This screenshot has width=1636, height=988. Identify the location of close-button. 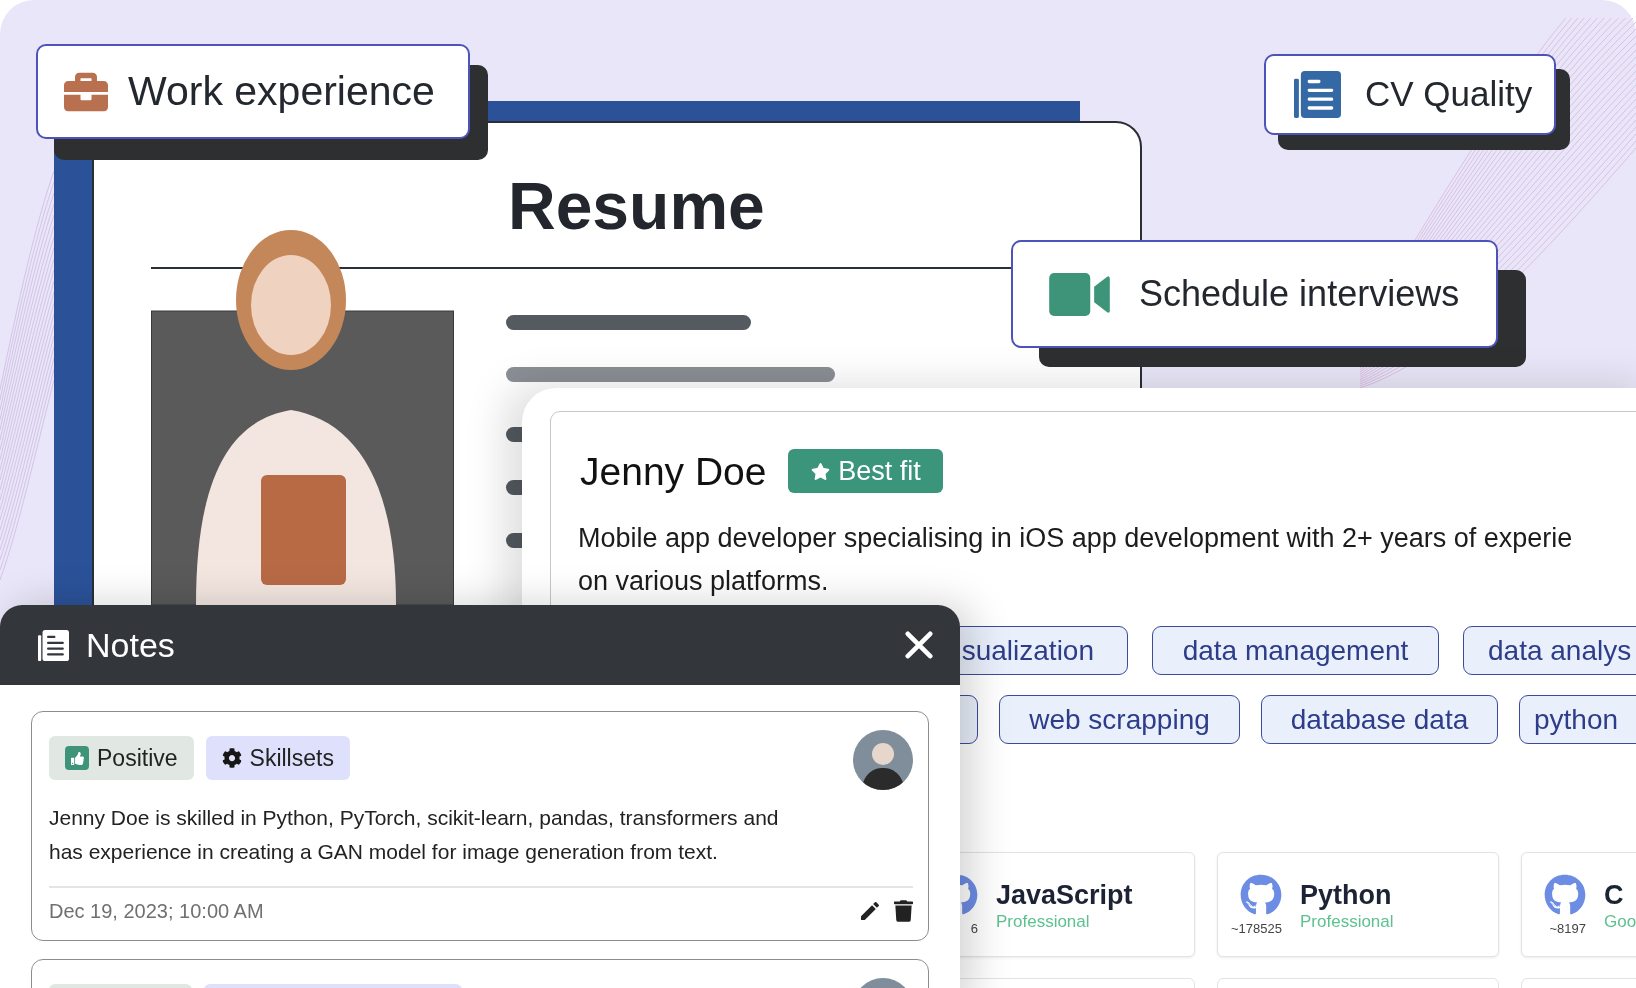
(919, 645).